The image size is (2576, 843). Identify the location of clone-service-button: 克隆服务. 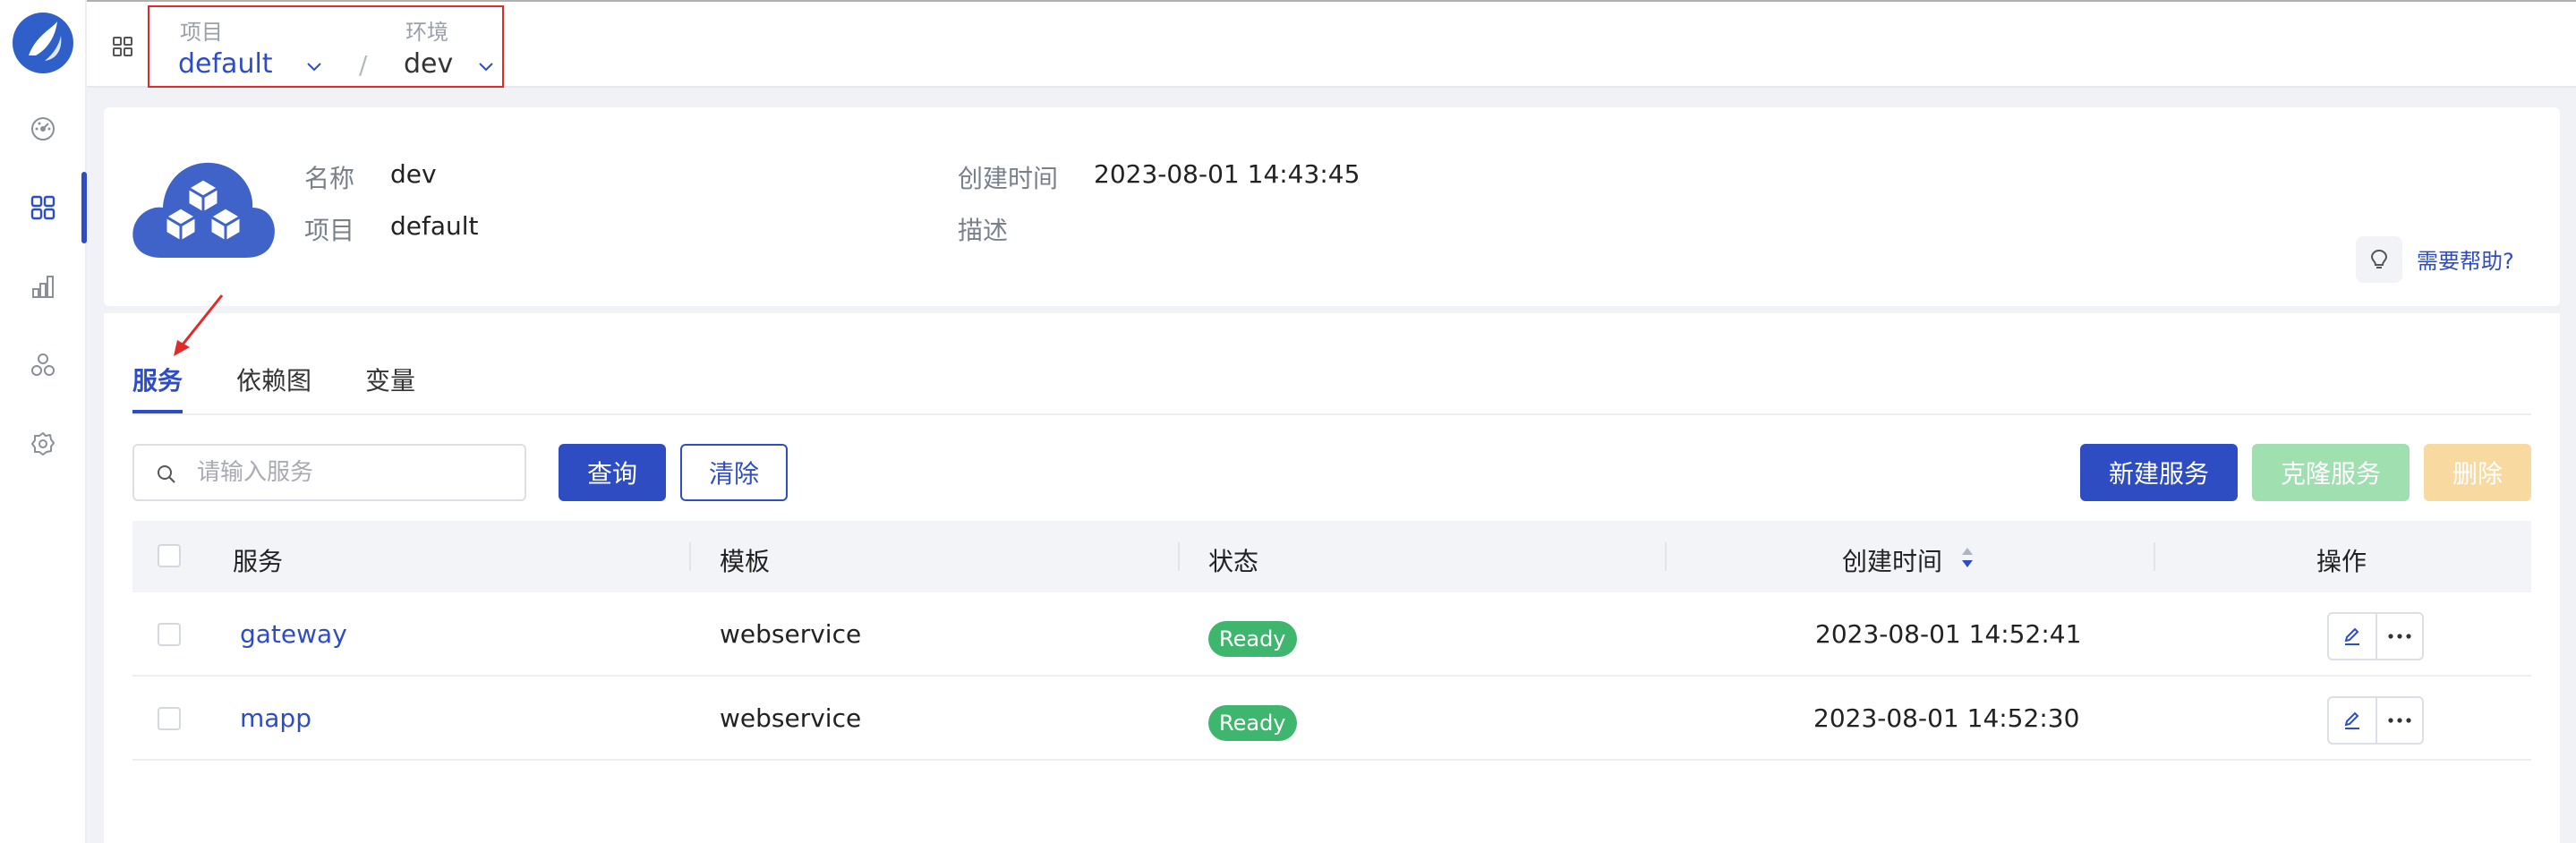
(2331, 473).